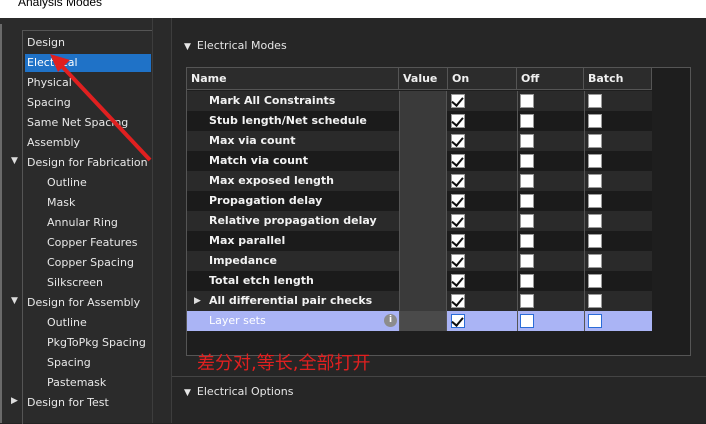 The height and width of the screenshot is (424, 706). Describe the element at coordinates (162, 220) in the screenshot. I see `panel-splitter` at that location.